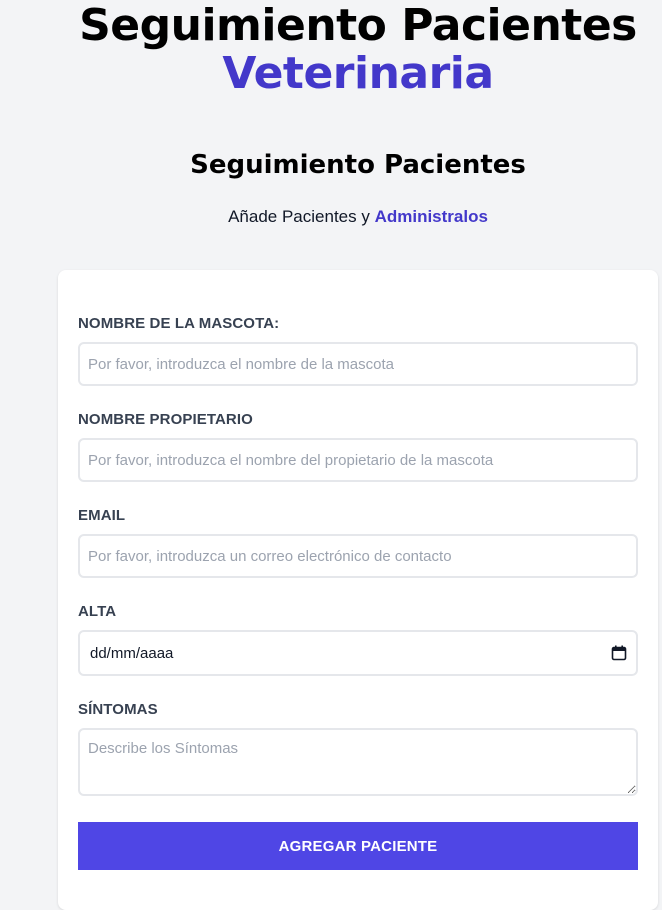 Image resolution: width=662 pixels, height=910 pixels. Describe the element at coordinates (118, 709) in the screenshot. I see `symptoms-label: SÍNTOMAS` at that location.